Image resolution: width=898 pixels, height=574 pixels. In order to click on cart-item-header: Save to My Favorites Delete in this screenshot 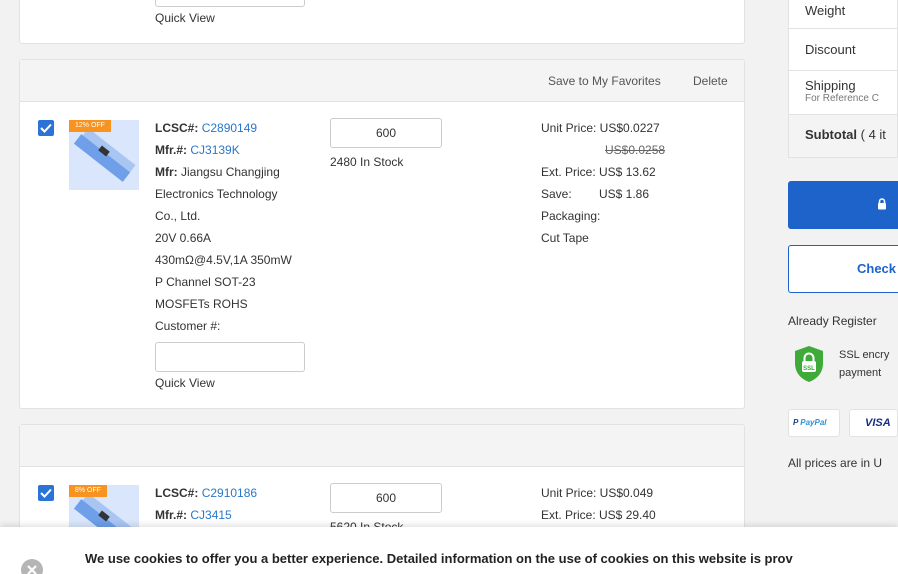, I will do `click(382, 81)`.